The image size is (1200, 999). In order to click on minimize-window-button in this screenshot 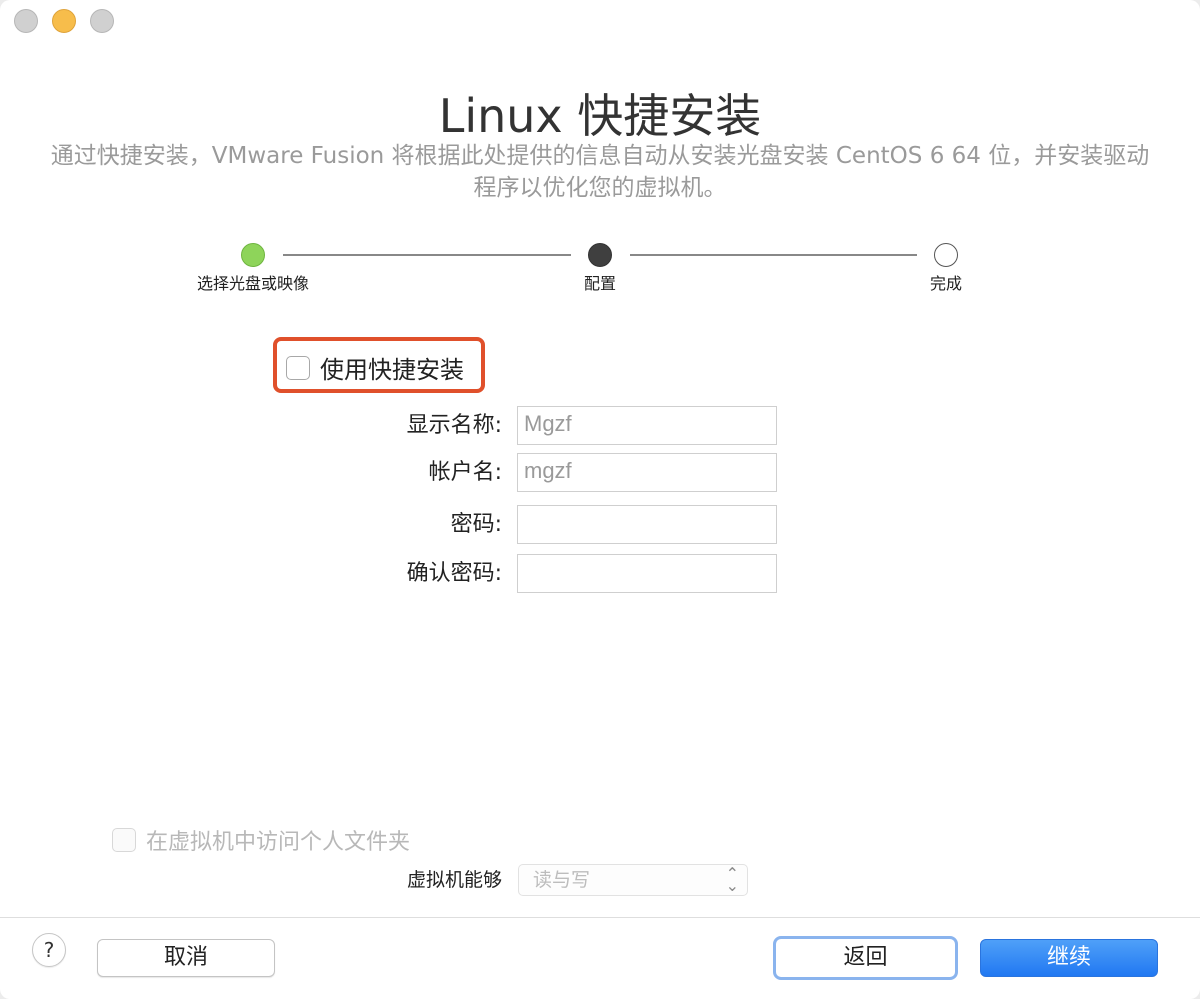, I will do `click(64, 21)`.